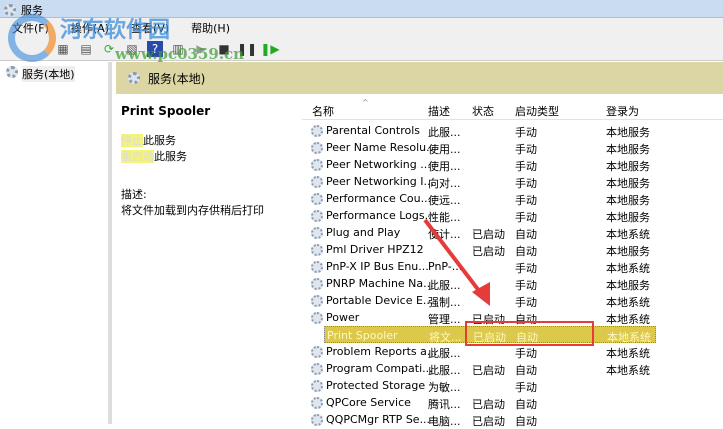 Image resolution: width=723 pixels, height=429 pixels. Describe the element at coordinates (482, 181) in the screenshot. I see `service-row: Peer Networking I... 向对... 手动 本地服务` at that location.